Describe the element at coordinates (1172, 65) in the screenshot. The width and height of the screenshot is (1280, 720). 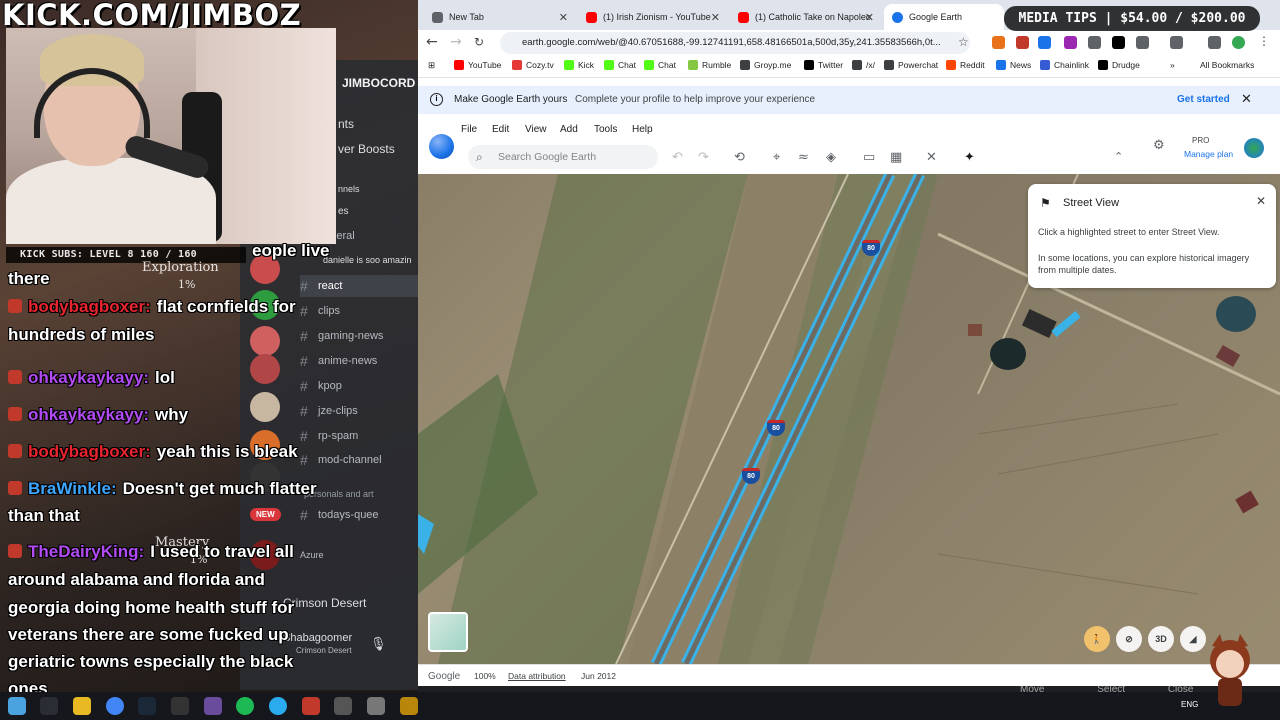
I see `chevron-more-icon: »` at that location.